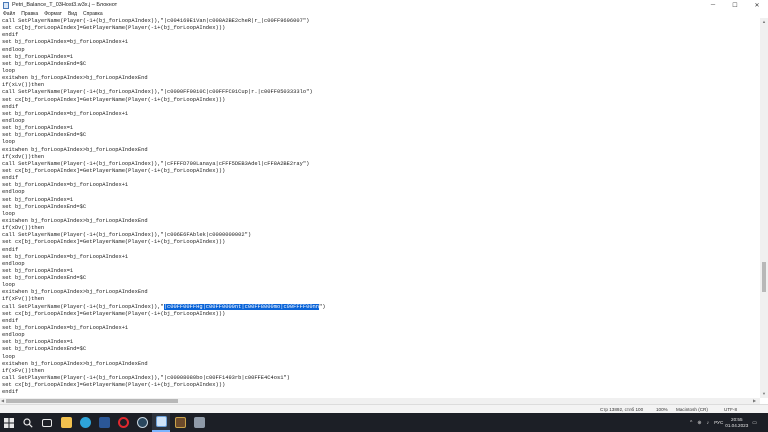  I want to click on clock: 20:55 01.04.2023, so click(736, 423).